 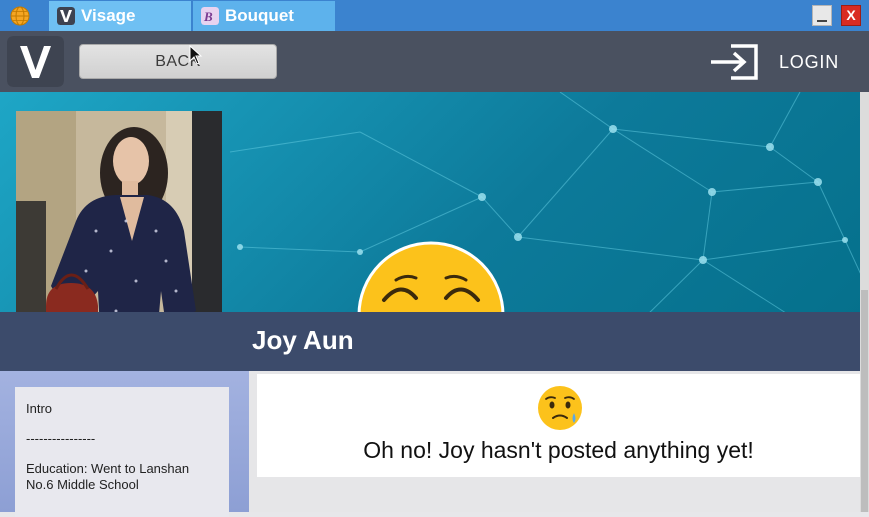 I want to click on scrollbar-thumb, so click(x=864, y=401).